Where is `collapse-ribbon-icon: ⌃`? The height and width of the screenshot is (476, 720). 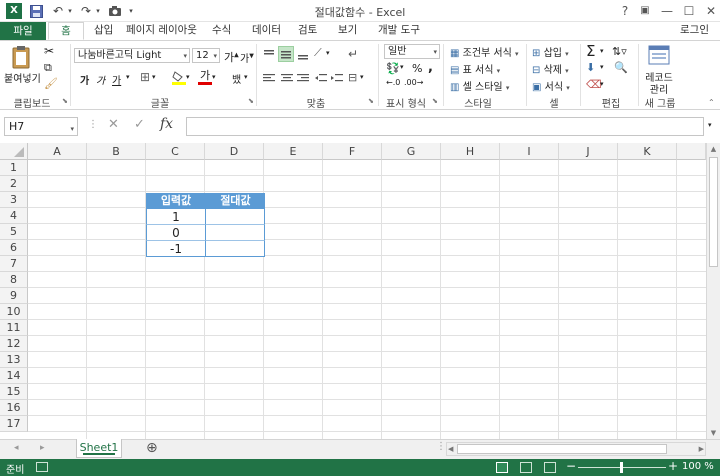
collapse-ribbon-icon: ⌃ is located at coordinates (711, 102).